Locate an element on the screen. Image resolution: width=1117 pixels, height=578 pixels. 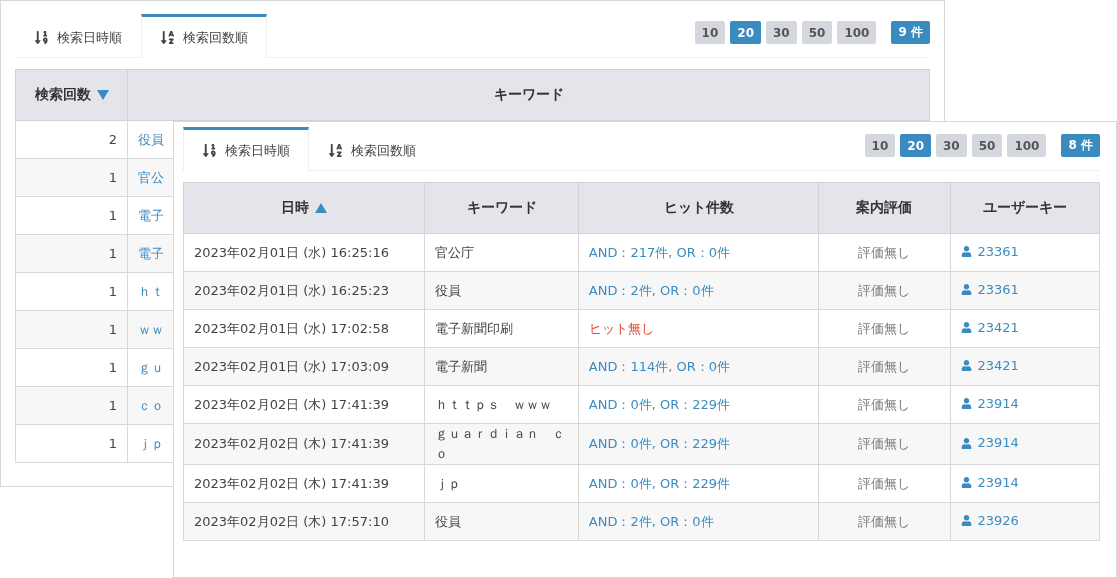
column-label: 検索回数 is located at coordinates (62, 95).